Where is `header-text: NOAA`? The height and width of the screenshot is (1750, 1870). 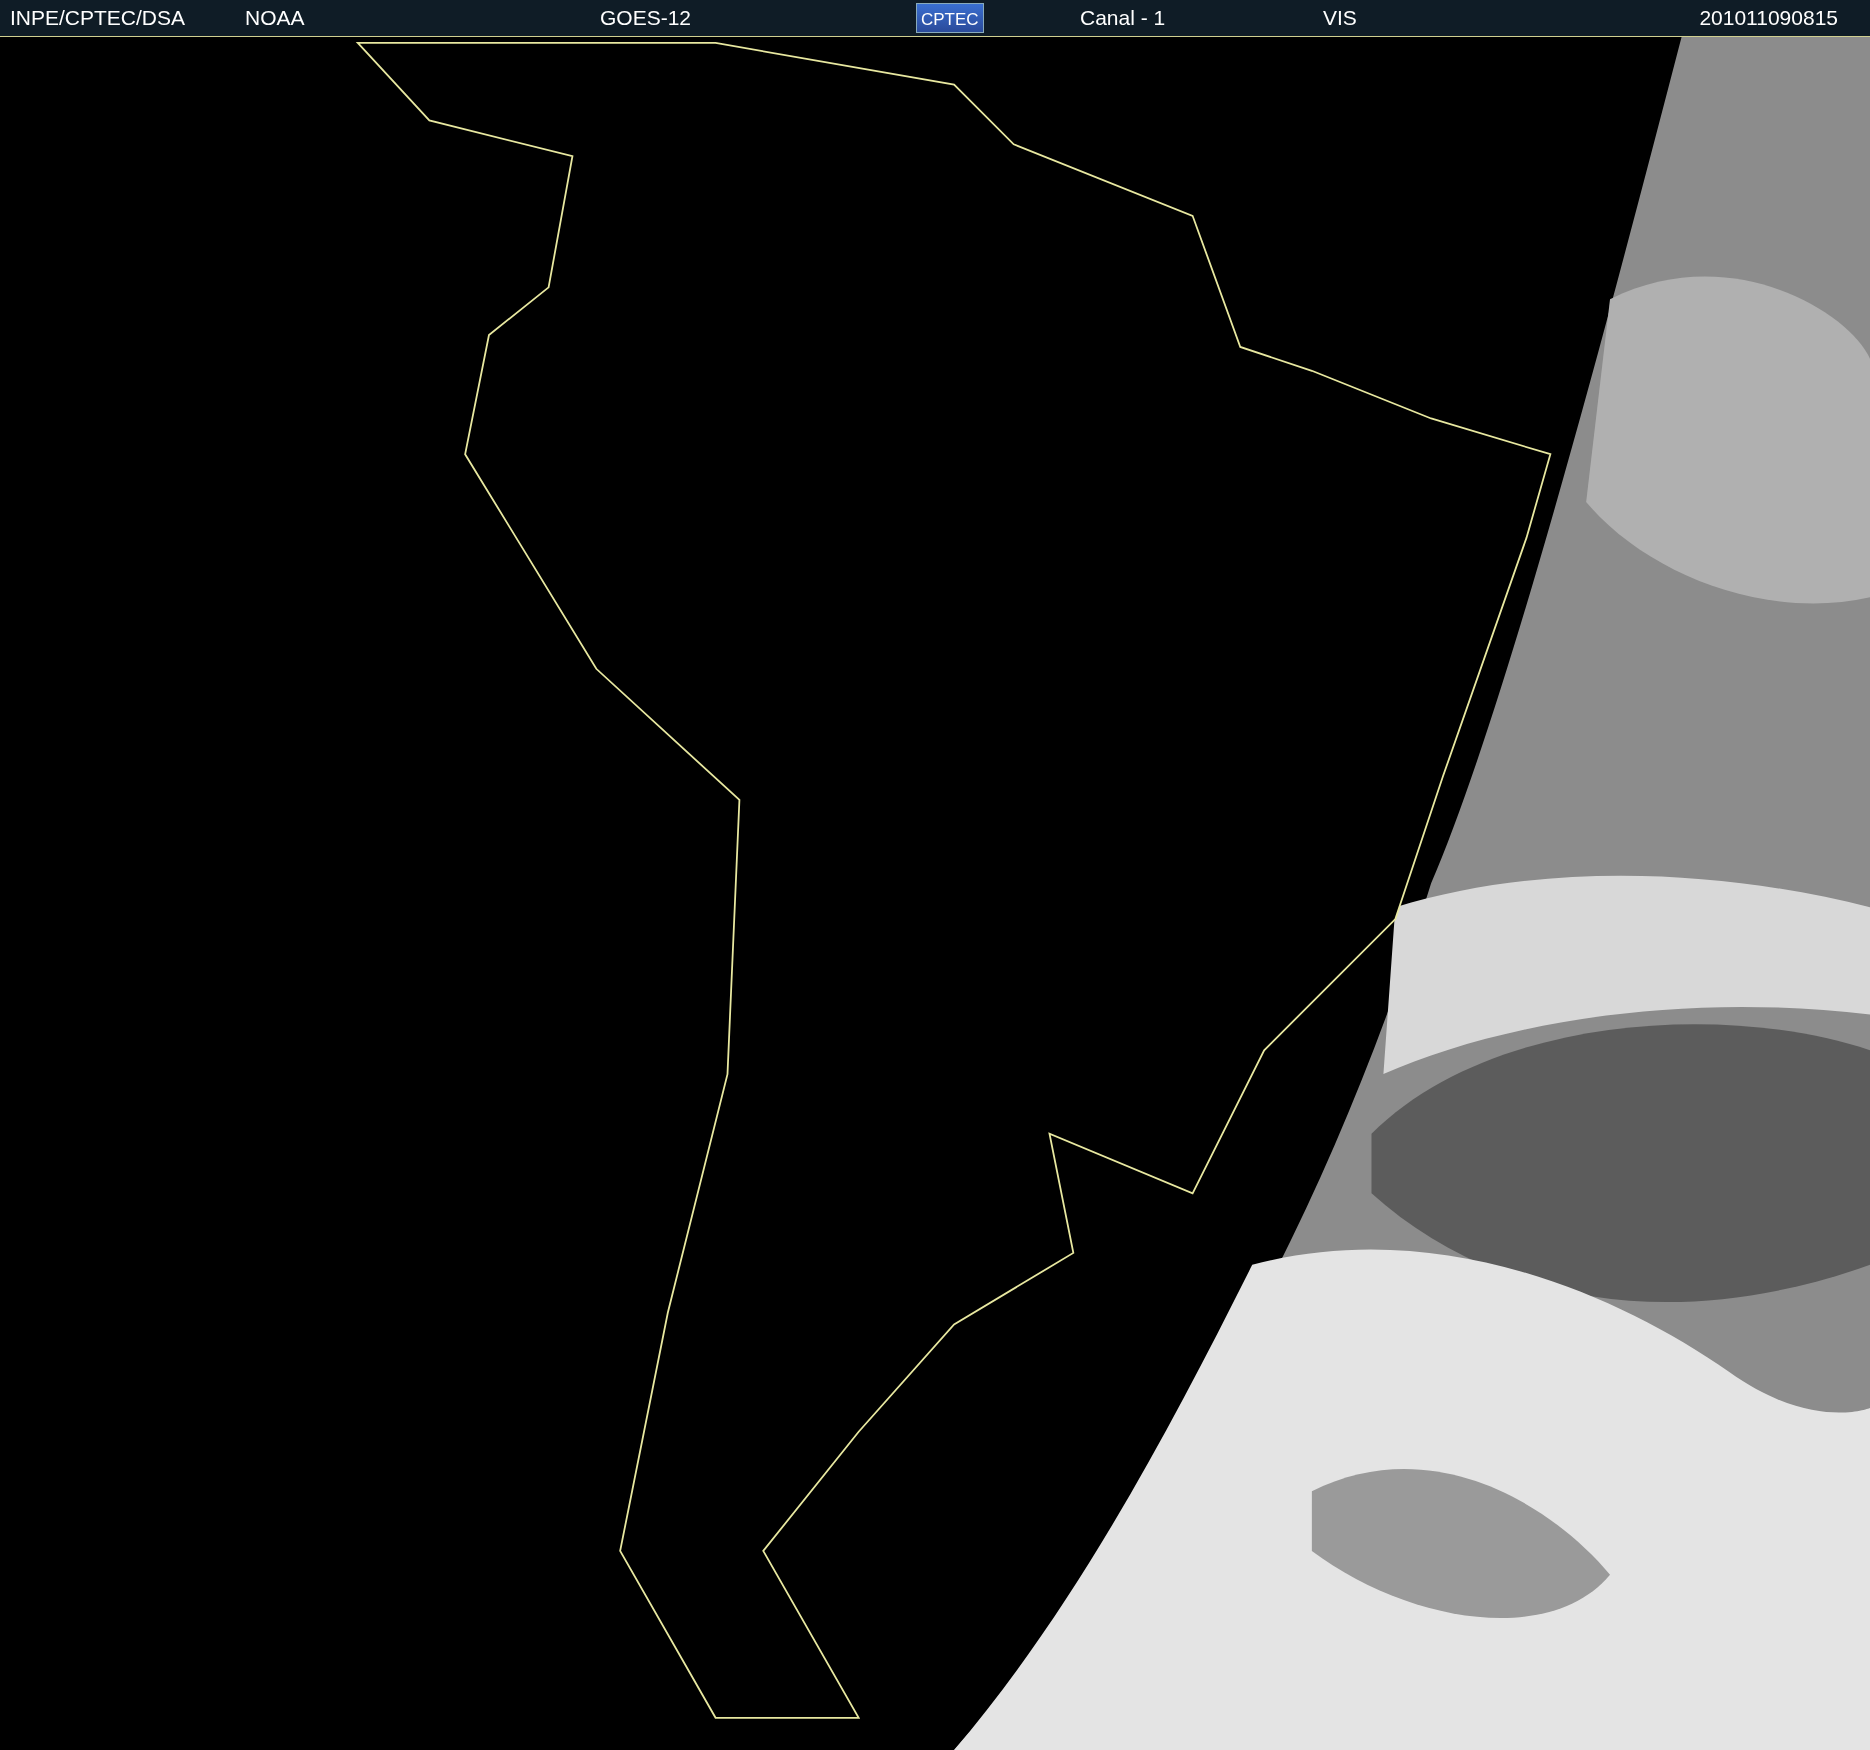
header-text: NOAA is located at coordinates (275, 18).